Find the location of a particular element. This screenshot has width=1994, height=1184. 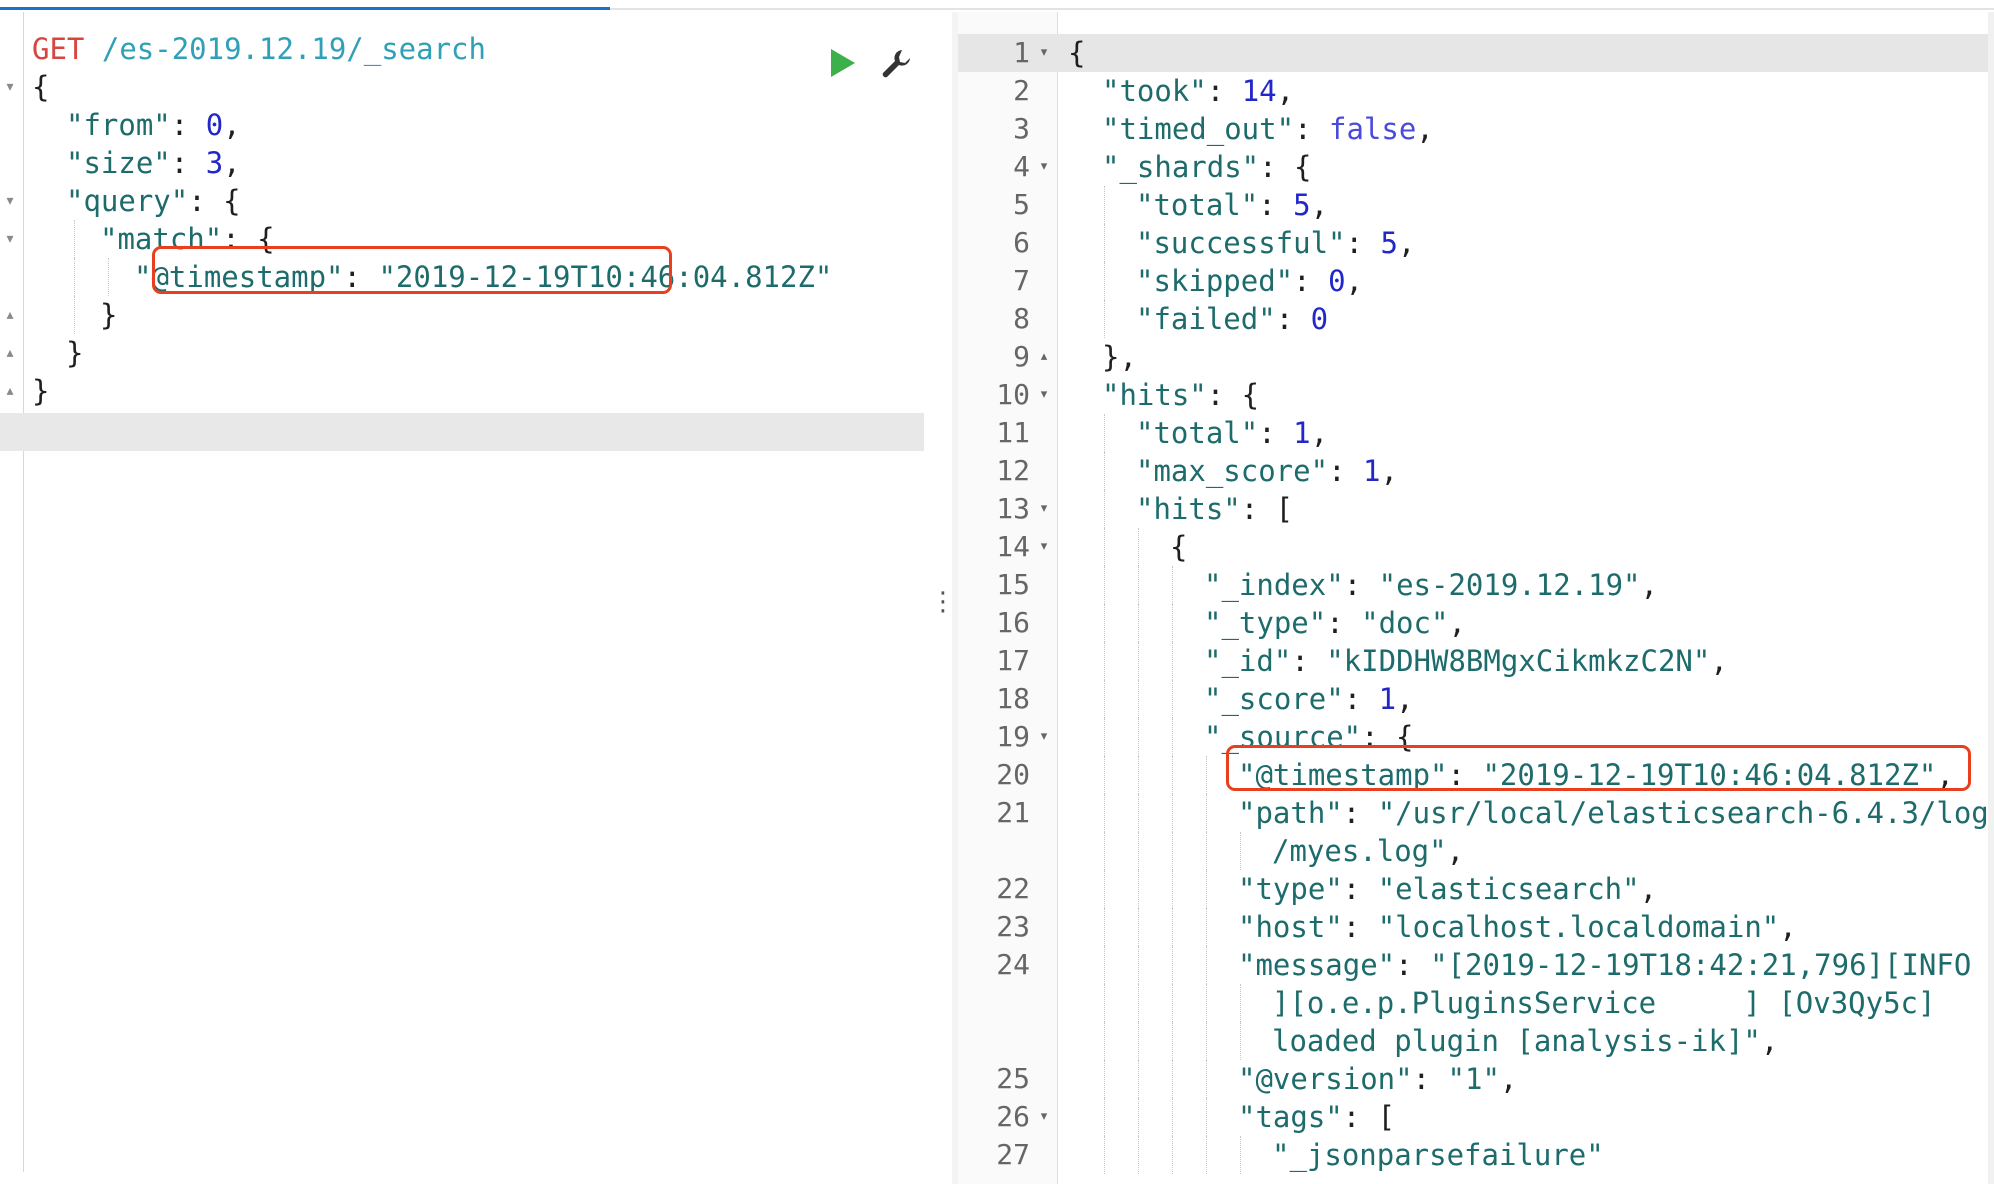

response-line: "type": "elasticsearch", is located at coordinates (1447, 889).